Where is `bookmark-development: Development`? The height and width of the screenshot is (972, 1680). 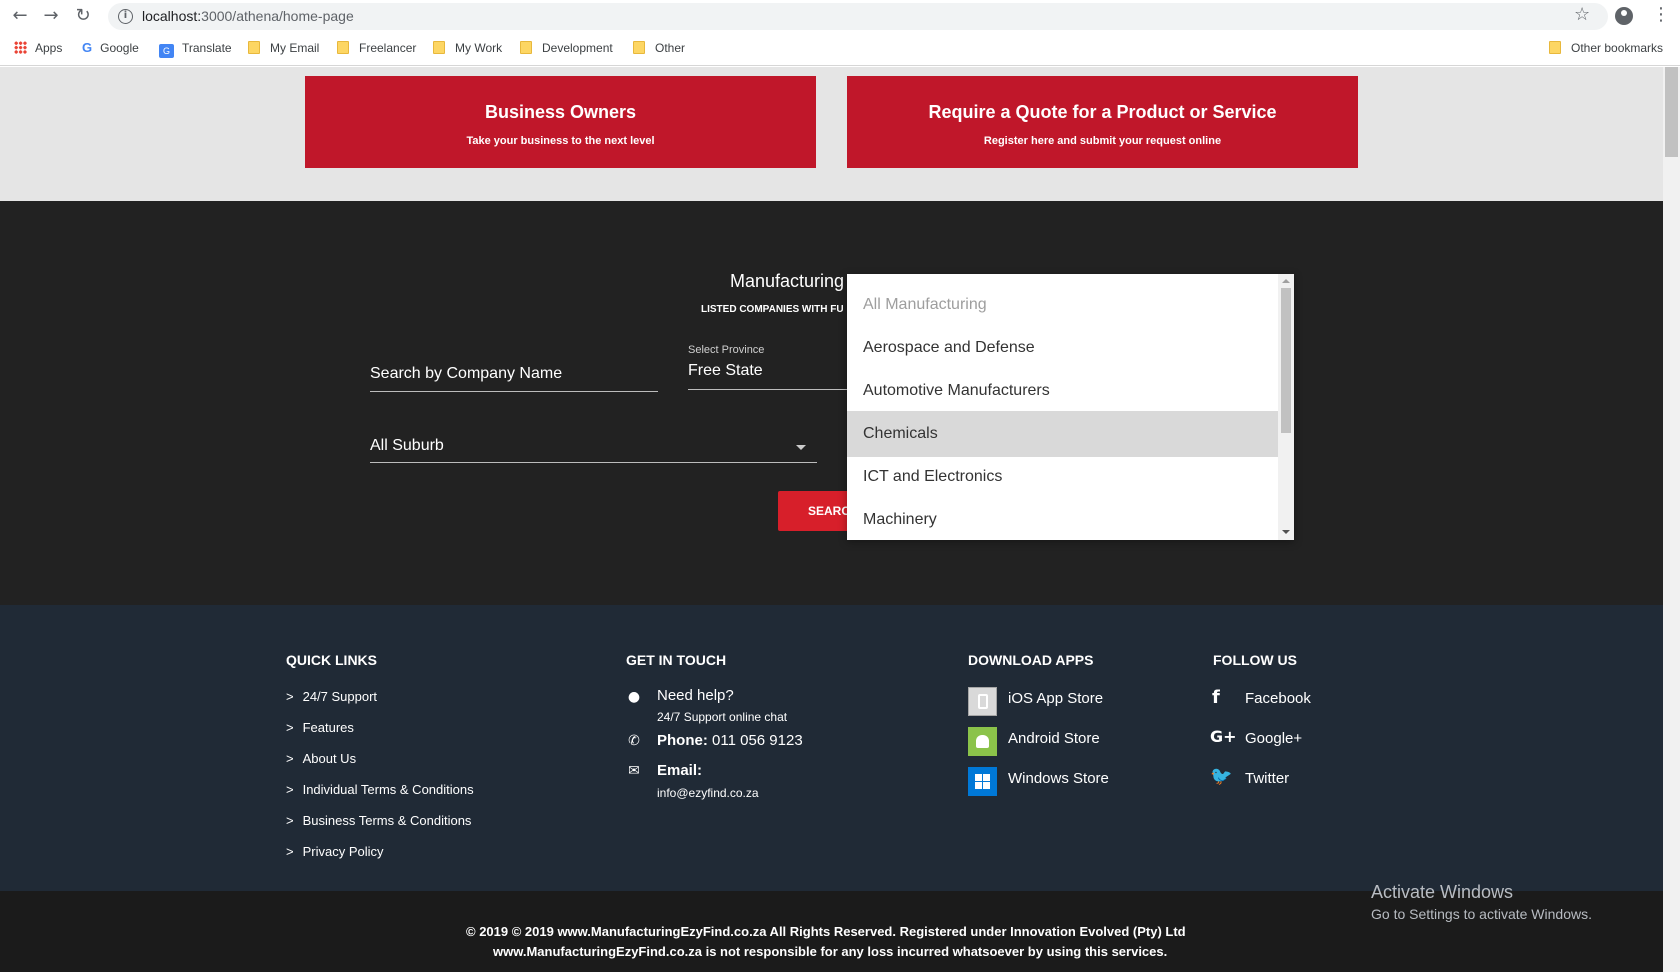 bookmark-development: Development is located at coordinates (566, 48).